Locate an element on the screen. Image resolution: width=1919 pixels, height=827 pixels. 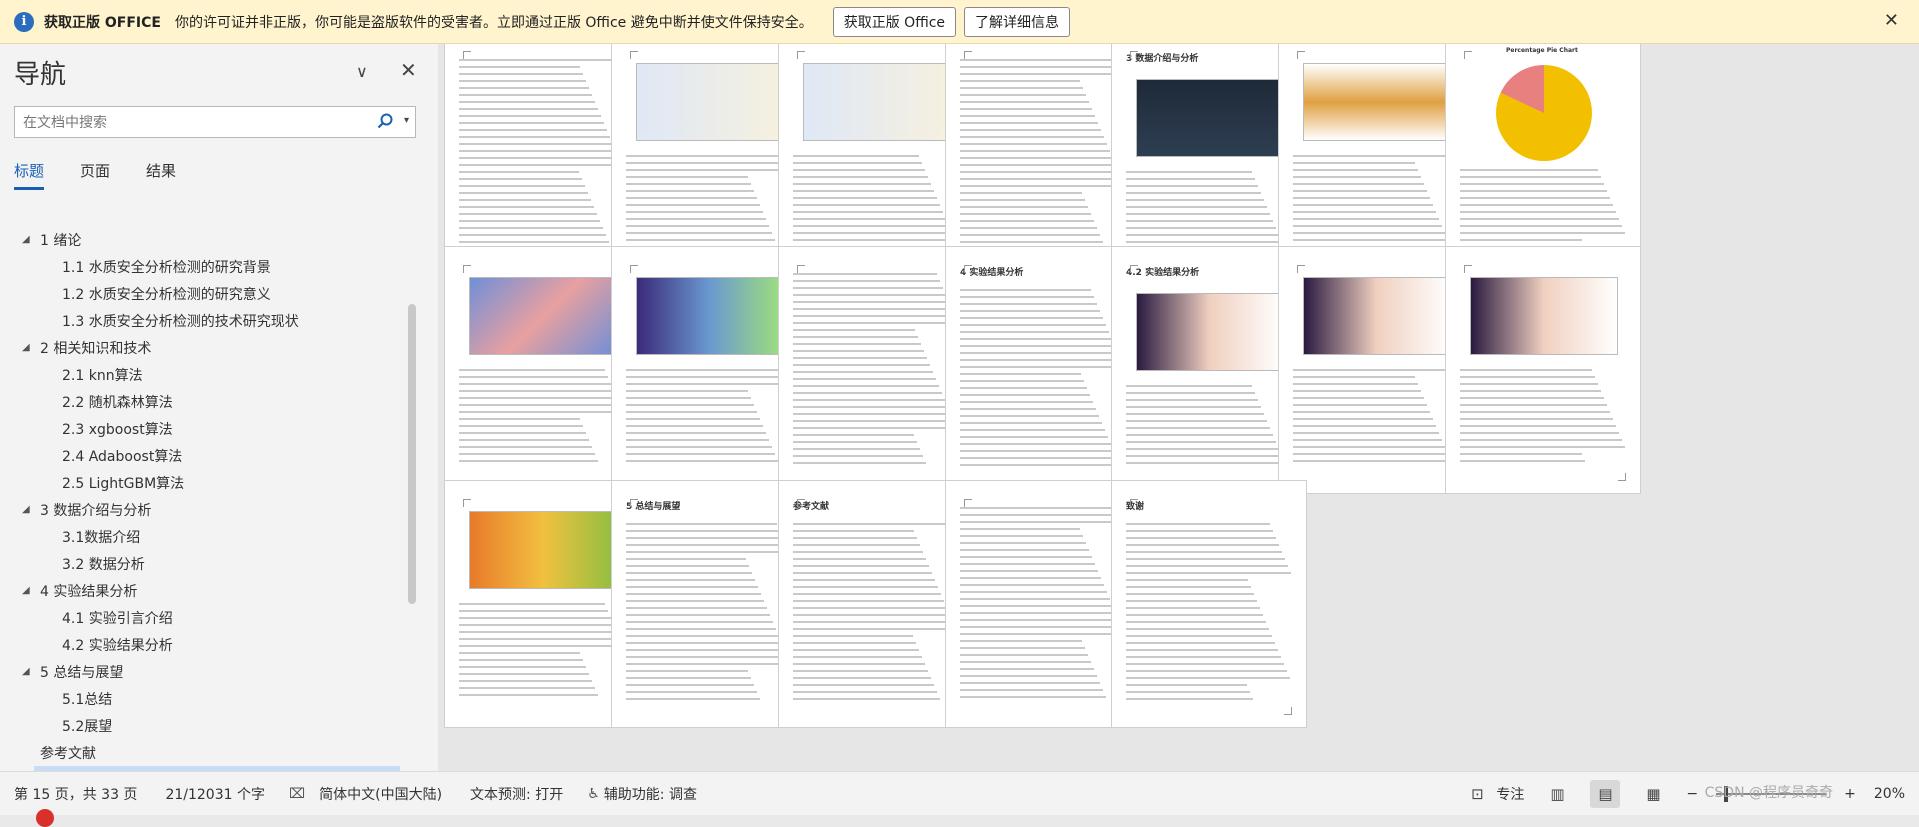
nav-heading-item: 2.3 xgboost算法 is located at coordinates (210, 428).